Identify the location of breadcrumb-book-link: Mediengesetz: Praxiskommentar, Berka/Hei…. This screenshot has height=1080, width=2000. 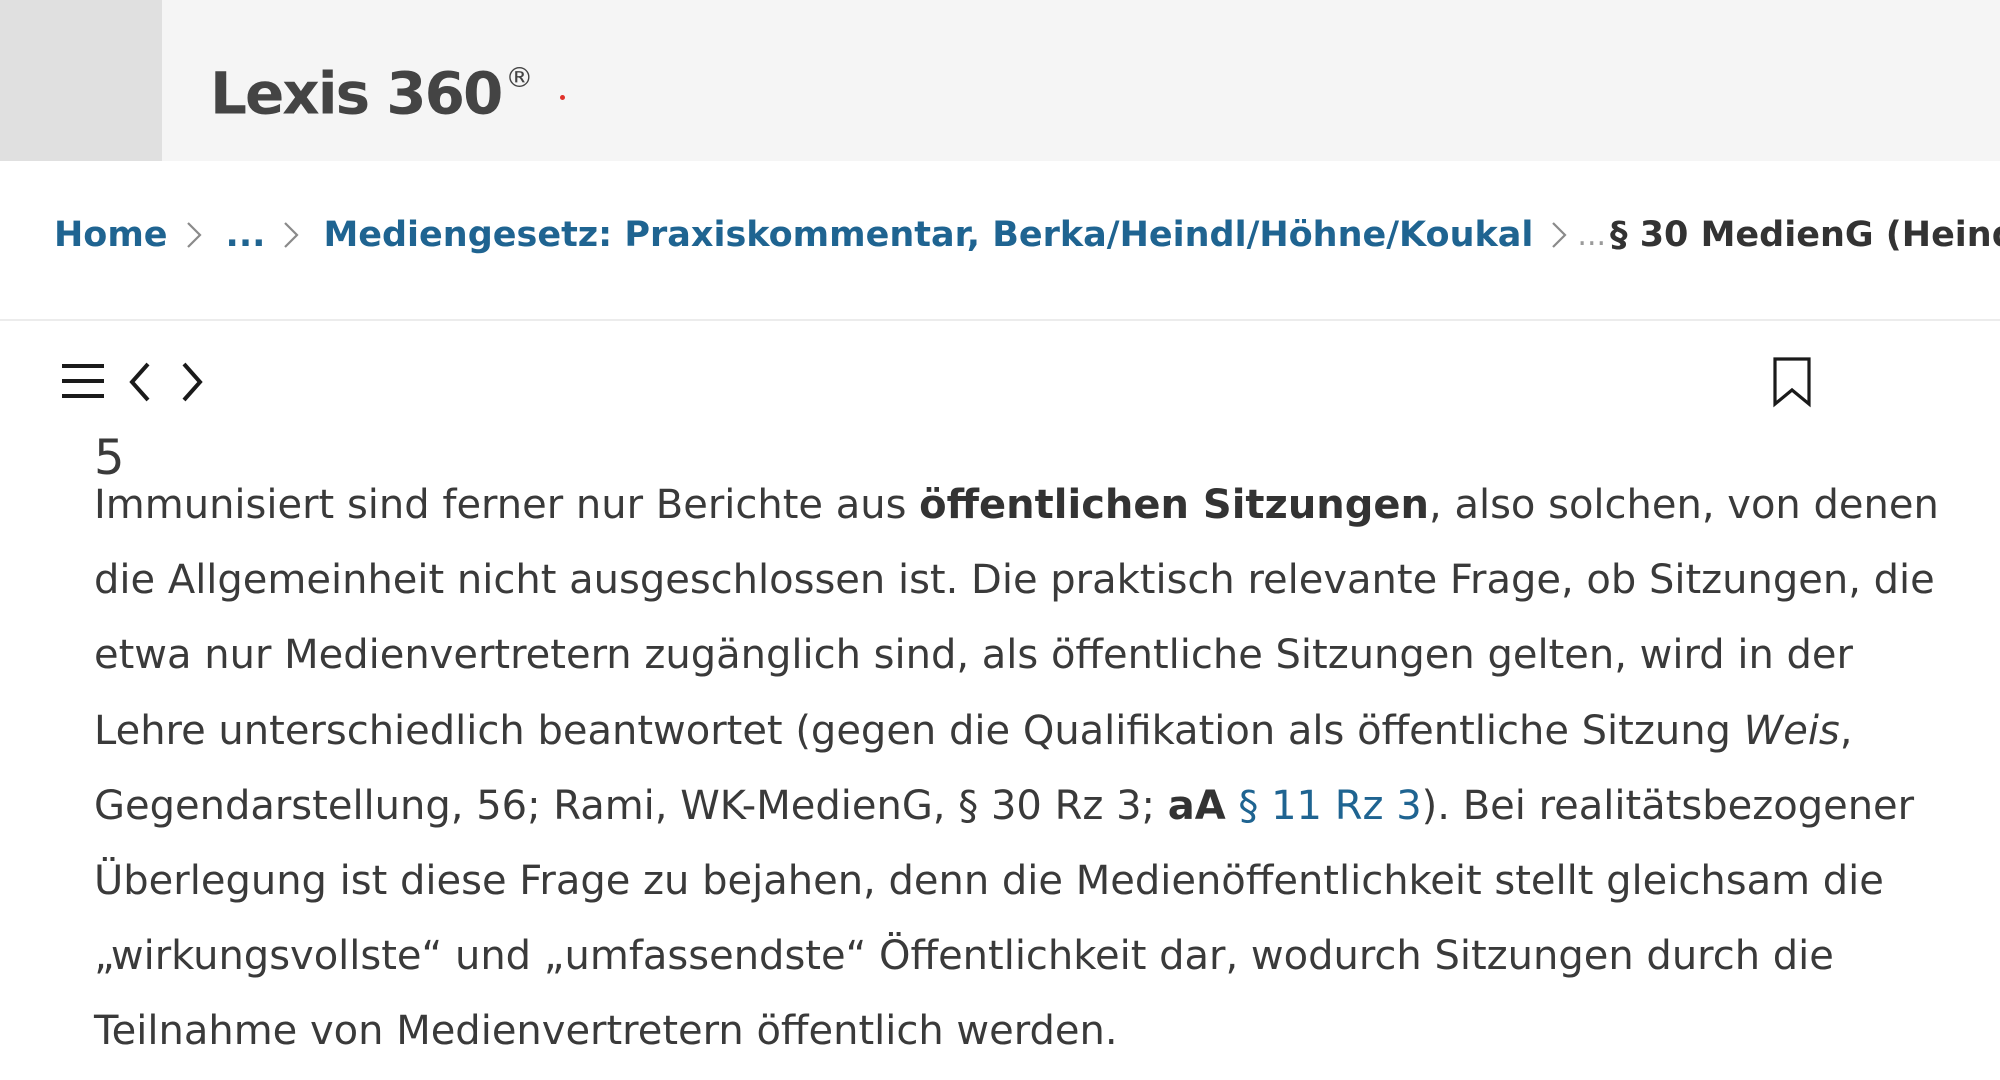
(928, 235).